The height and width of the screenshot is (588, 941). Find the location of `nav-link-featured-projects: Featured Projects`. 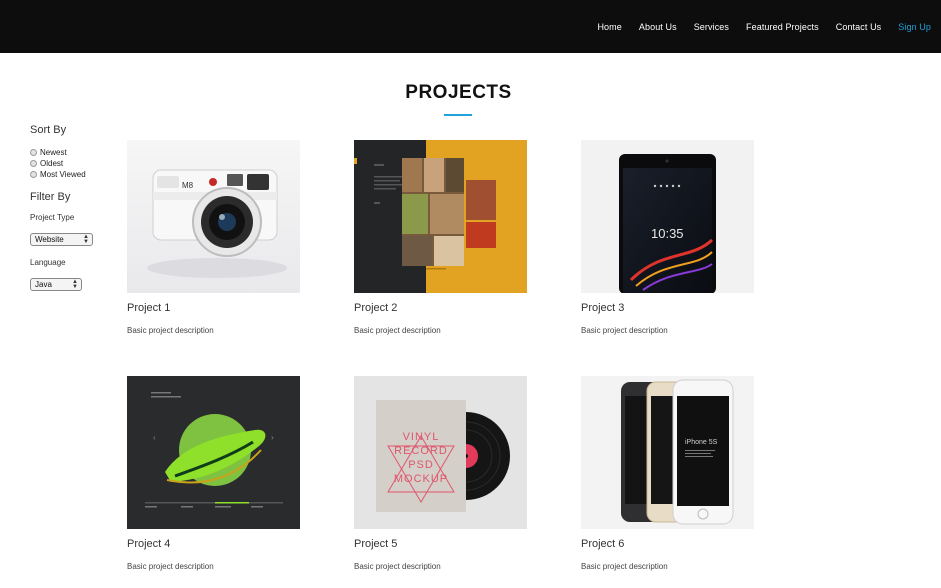

nav-link-featured-projects: Featured Projects is located at coordinates (782, 27).